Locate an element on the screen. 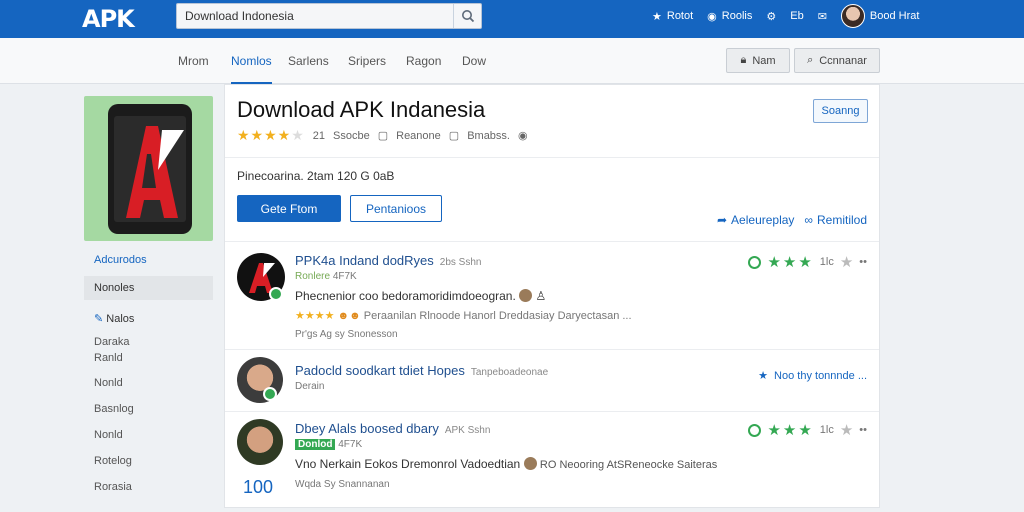 The height and width of the screenshot is (512, 1024). header-gear: ⚙ is located at coordinates (771, 16).